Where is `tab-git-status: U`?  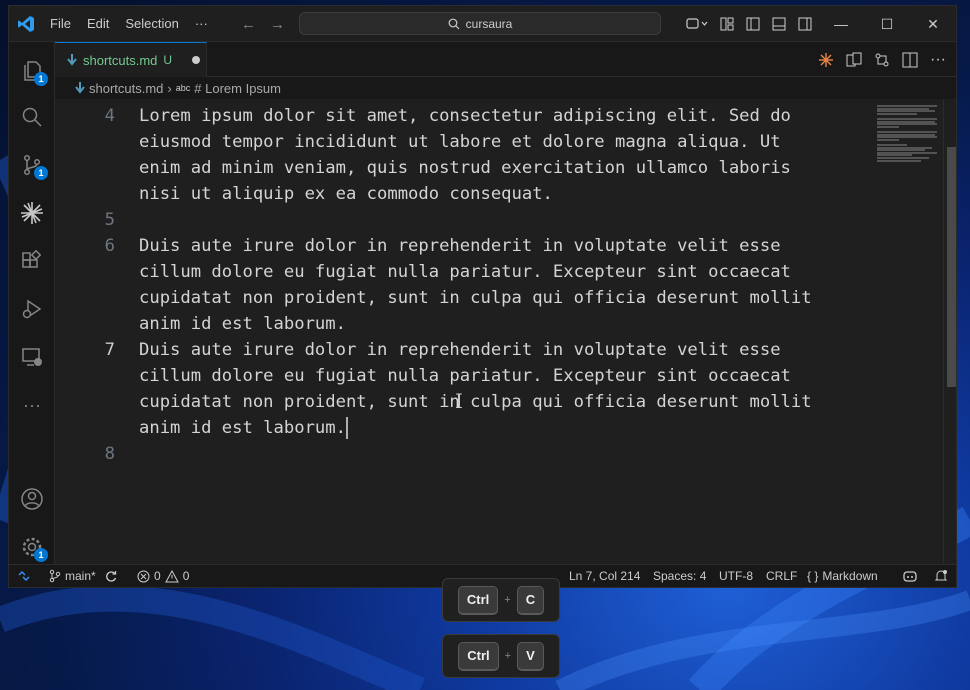 tab-git-status: U is located at coordinates (168, 60).